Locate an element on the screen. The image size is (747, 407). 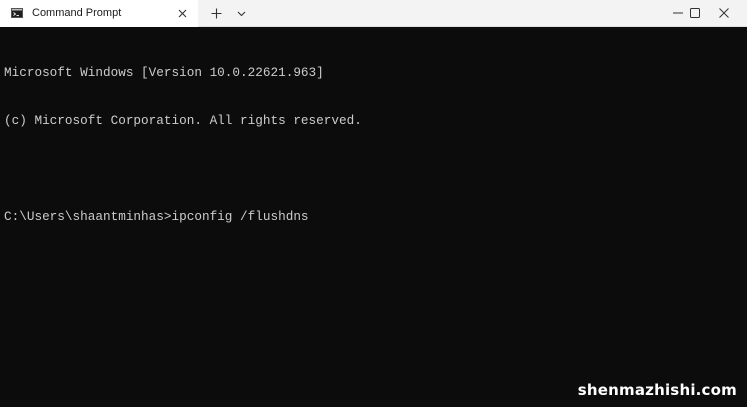
watermark: shenmazhishi.com is located at coordinates (657, 390).